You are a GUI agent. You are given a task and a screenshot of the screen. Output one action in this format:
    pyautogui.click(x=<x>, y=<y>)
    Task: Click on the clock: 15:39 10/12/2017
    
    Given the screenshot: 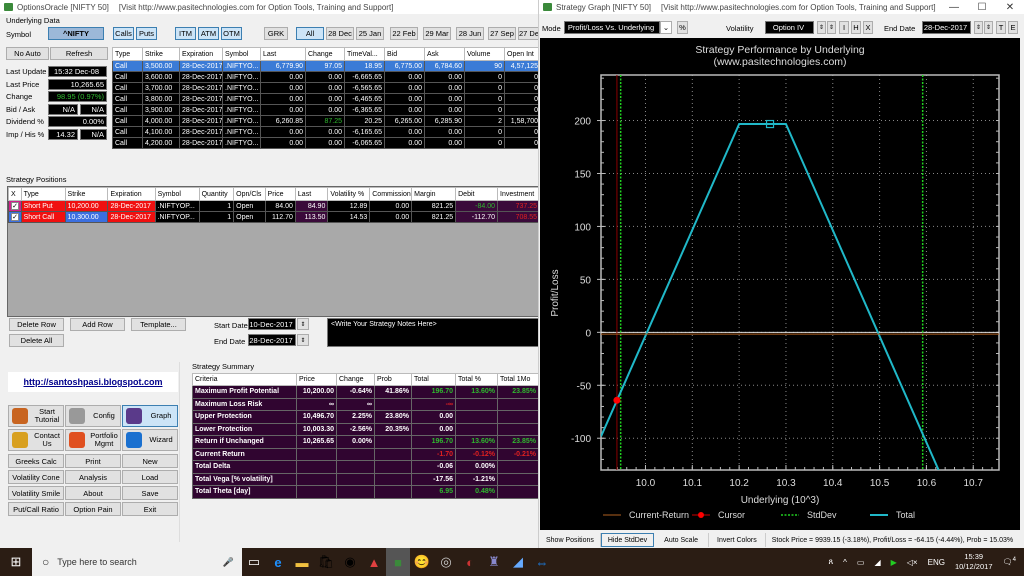 What is the action you would take?
    pyautogui.click(x=974, y=562)
    